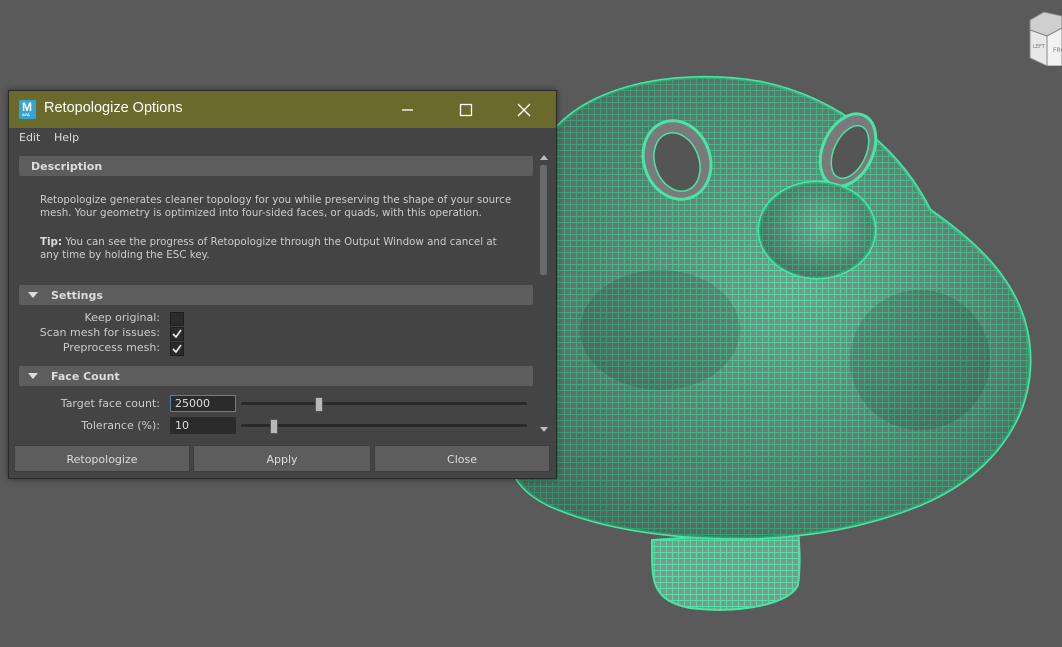 The image size is (1062, 647). Describe the element at coordinates (177, 319) in the screenshot. I see `keep-original-checkbox` at that location.